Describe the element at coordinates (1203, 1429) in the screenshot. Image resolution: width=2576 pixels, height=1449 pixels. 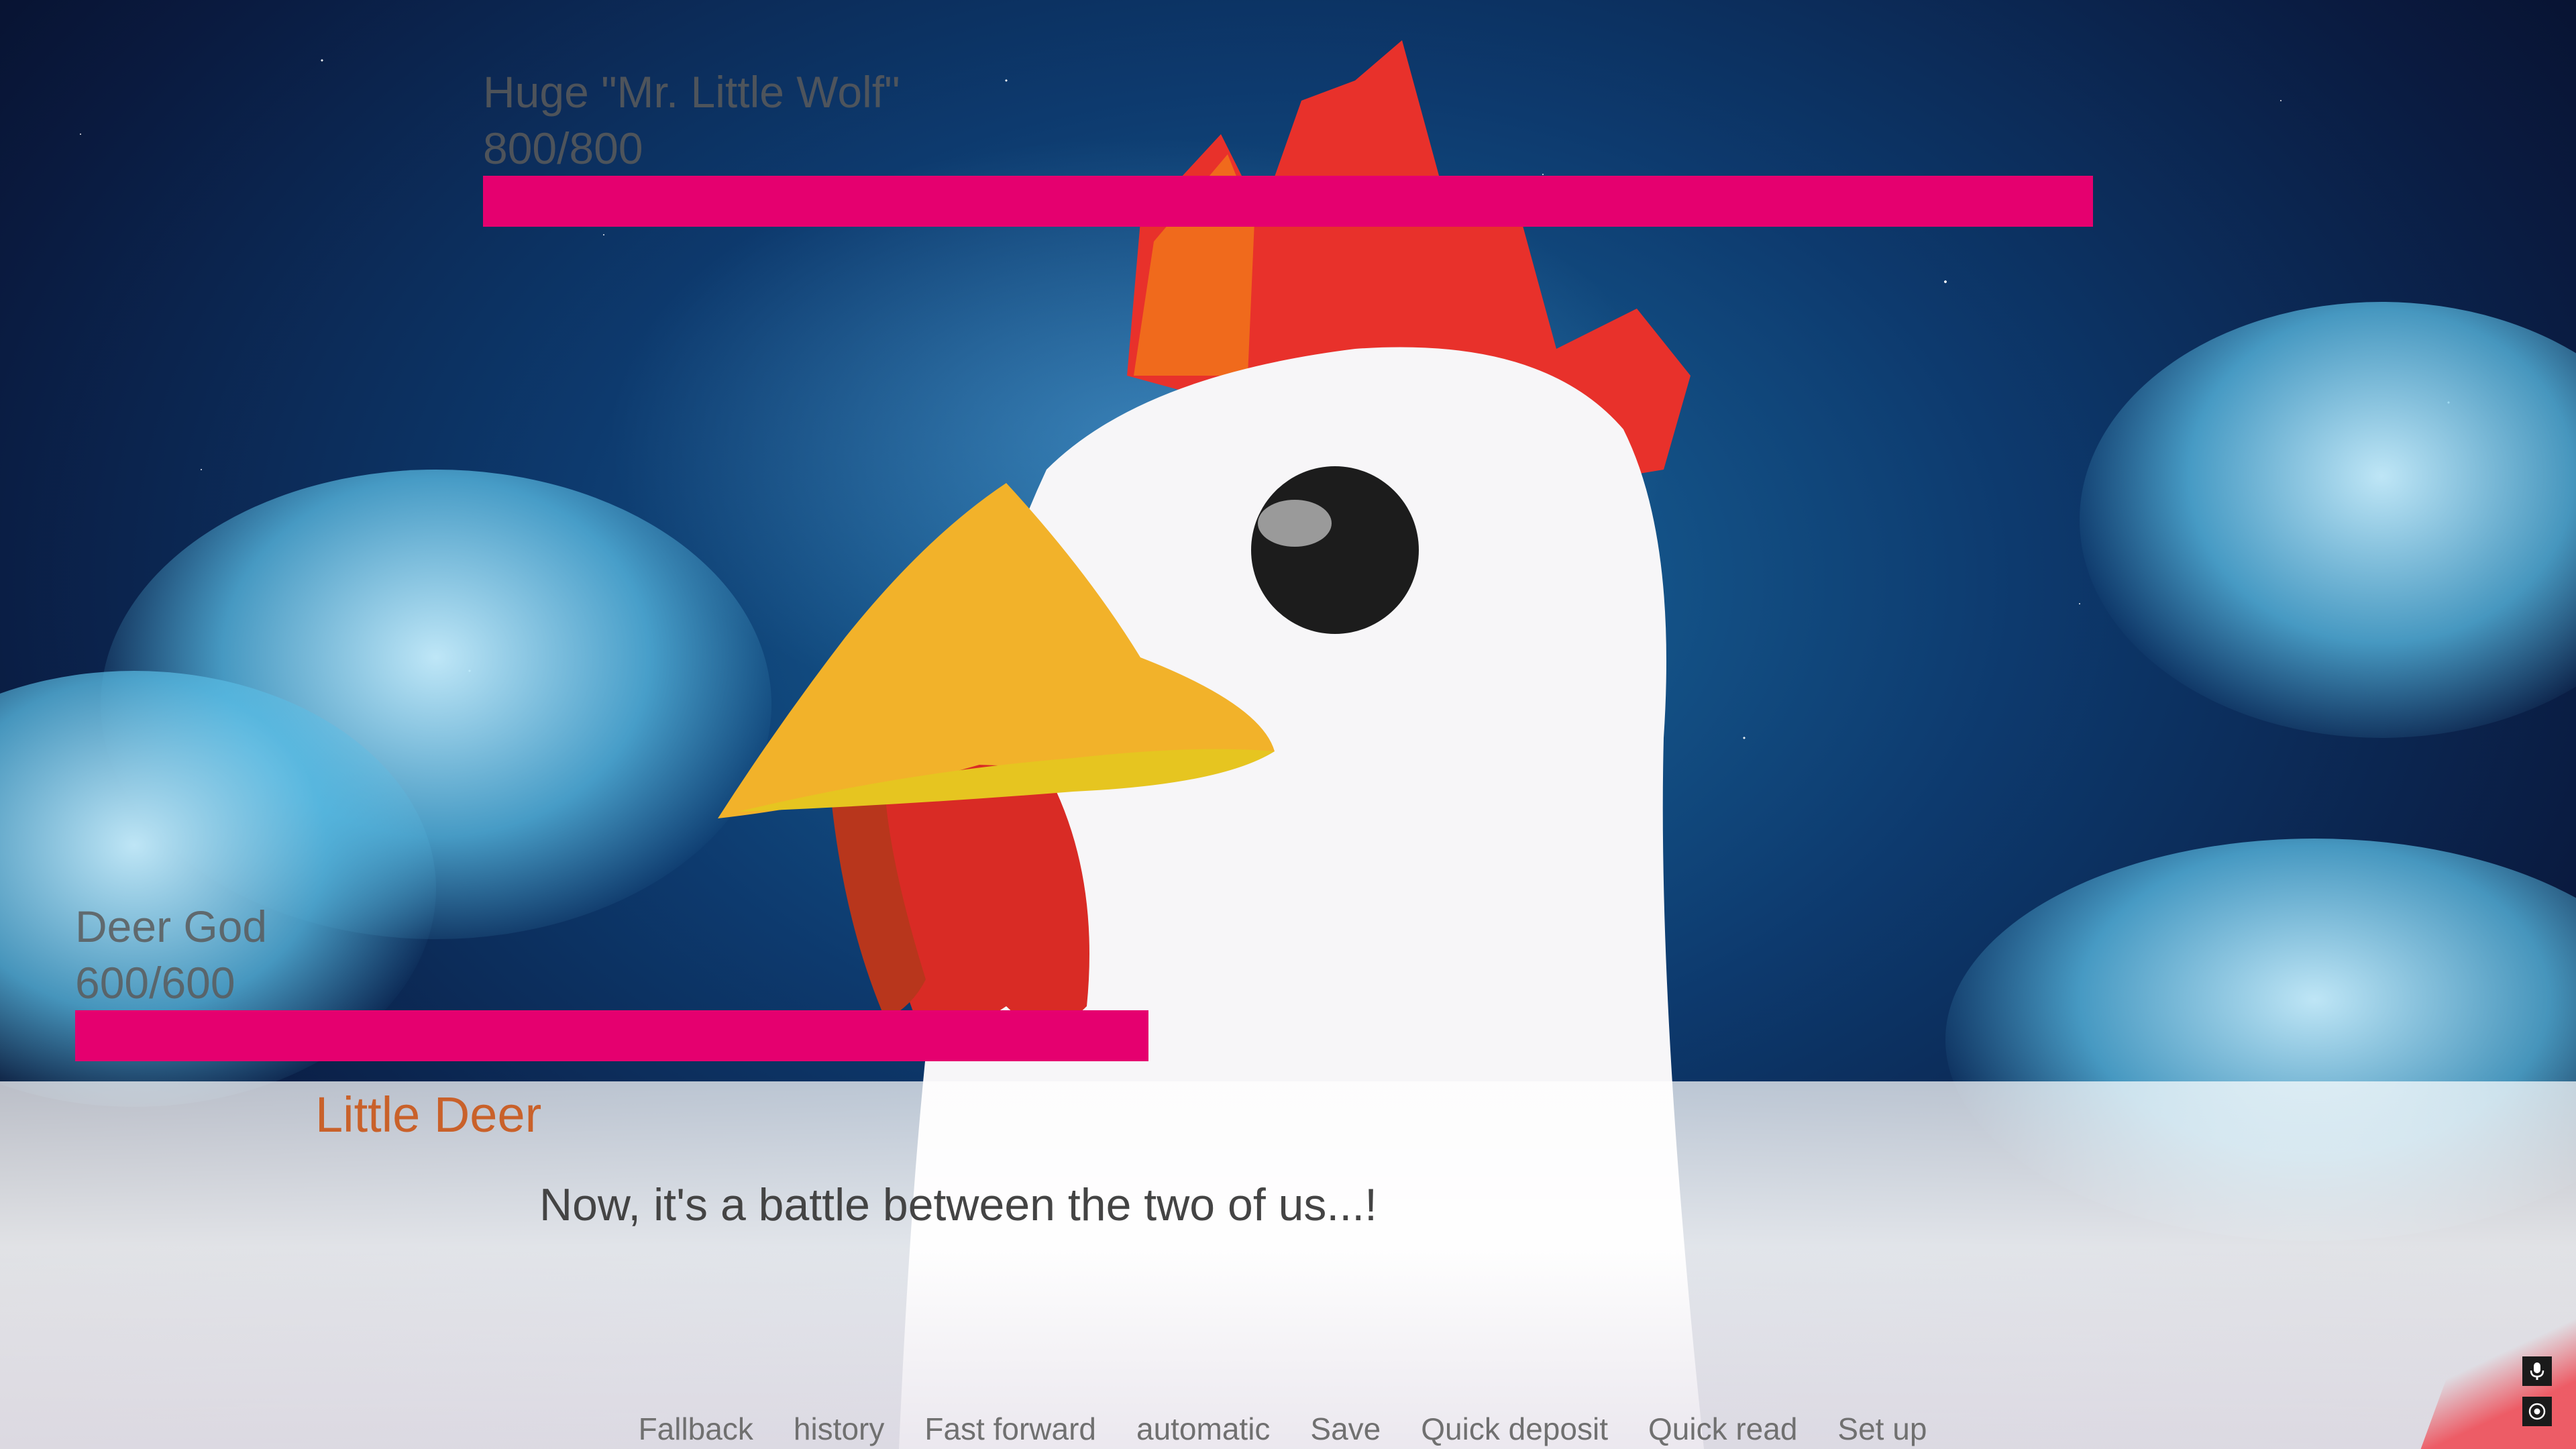
I see `automatic-button: automatic` at that location.